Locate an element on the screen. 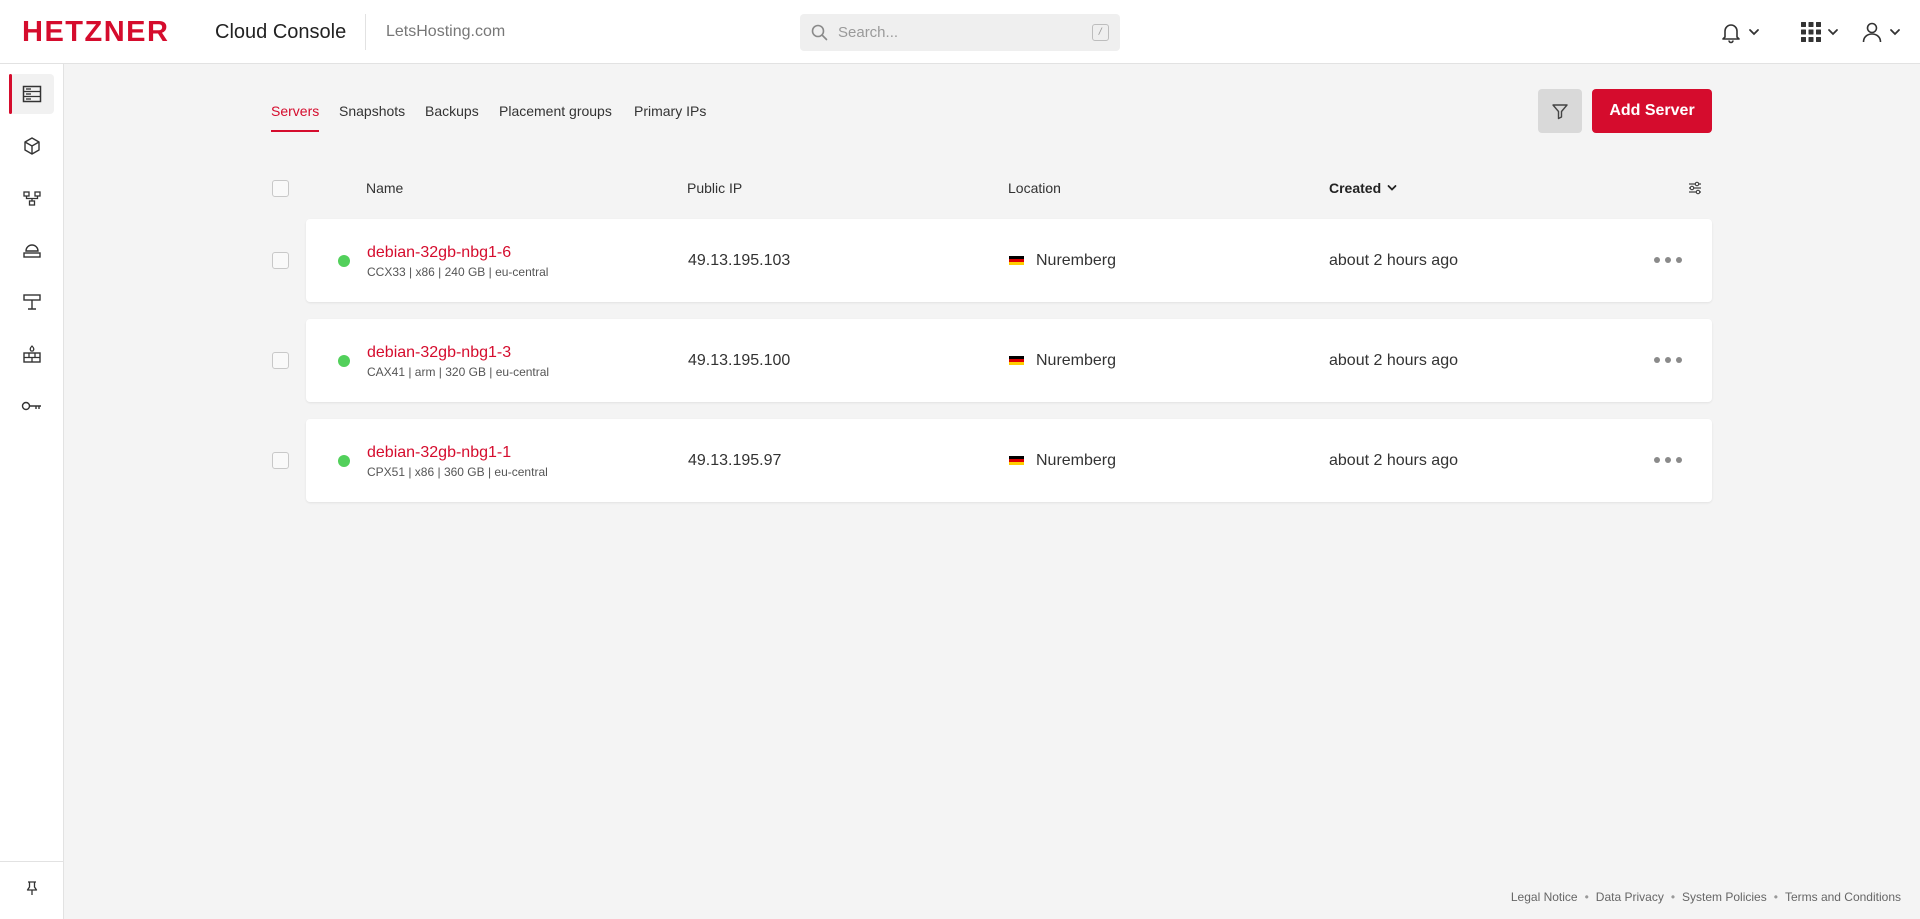 Image resolution: width=1920 pixels, height=919 pixels. firewall-icon is located at coordinates (32, 354).